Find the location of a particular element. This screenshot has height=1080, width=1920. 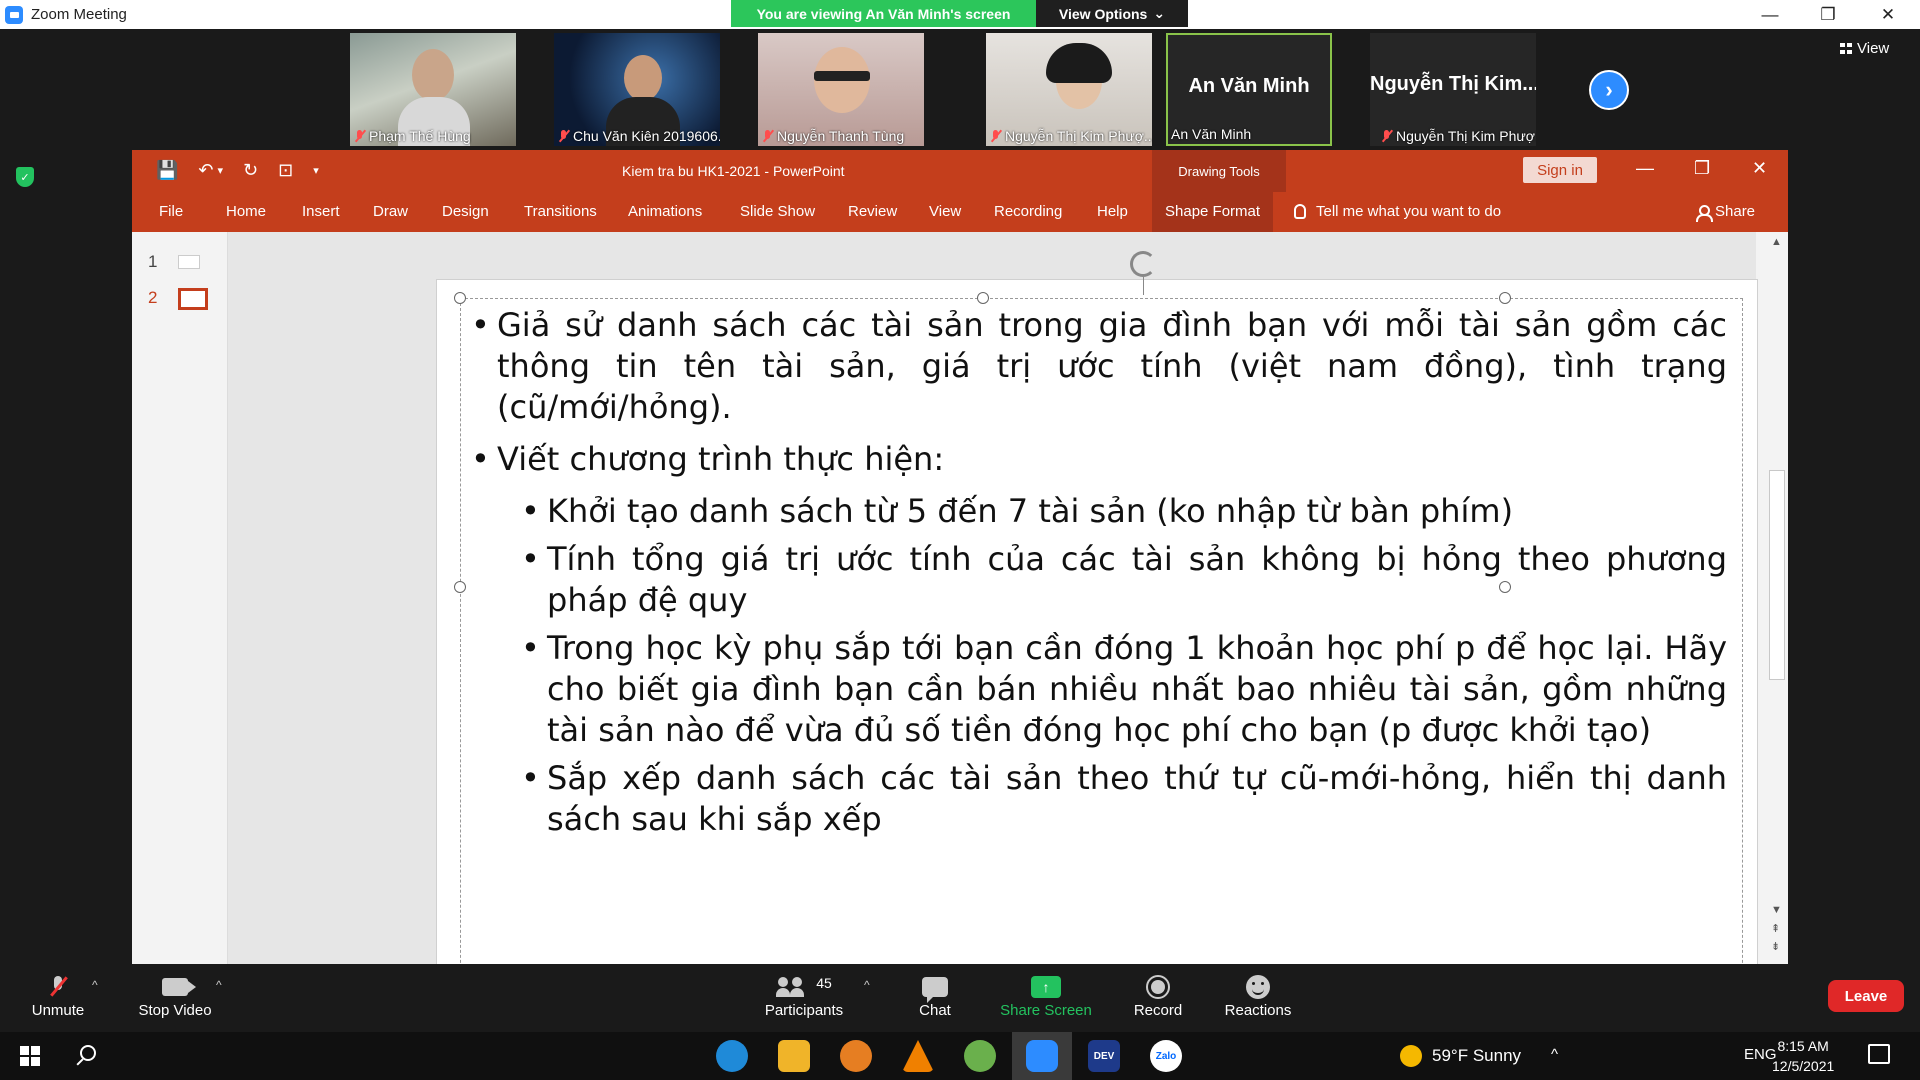

ppt-share-button: Share is located at coordinates (1725, 212).